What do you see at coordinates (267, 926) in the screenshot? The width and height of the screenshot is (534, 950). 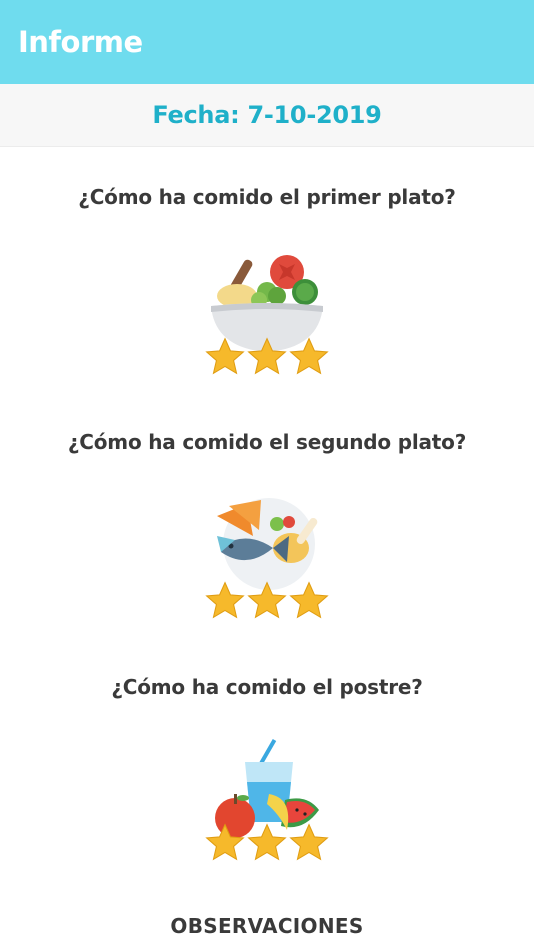 I see `observations-heading: OBSERVACIONES` at bounding box center [267, 926].